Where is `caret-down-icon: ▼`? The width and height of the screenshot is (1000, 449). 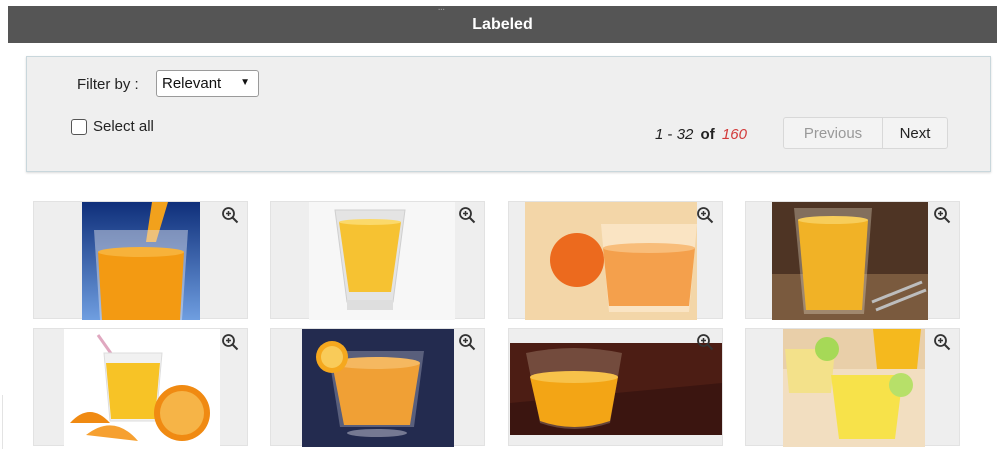
caret-down-icon: ▼ is located at coordinates (245, 82).